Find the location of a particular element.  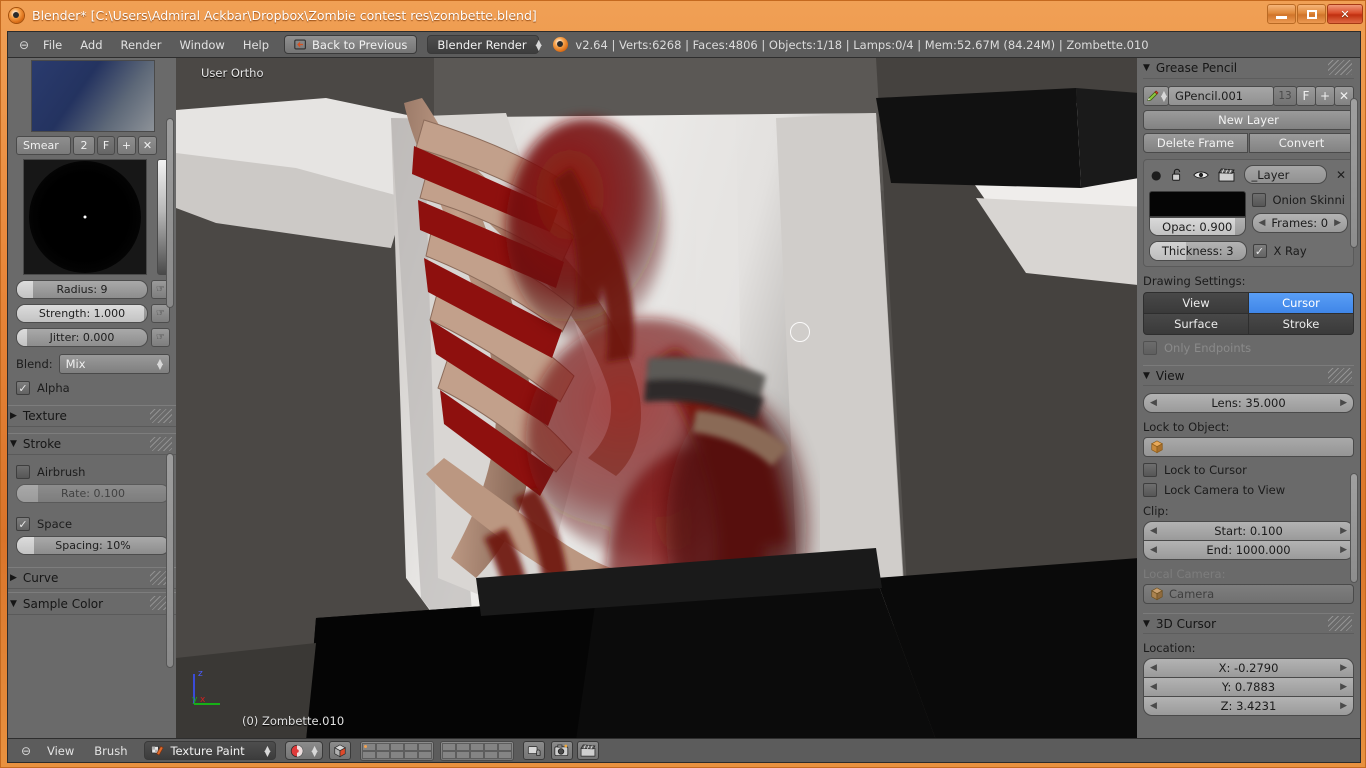

jitter-animate-button: ☞ is located at coordinates (160, 337).